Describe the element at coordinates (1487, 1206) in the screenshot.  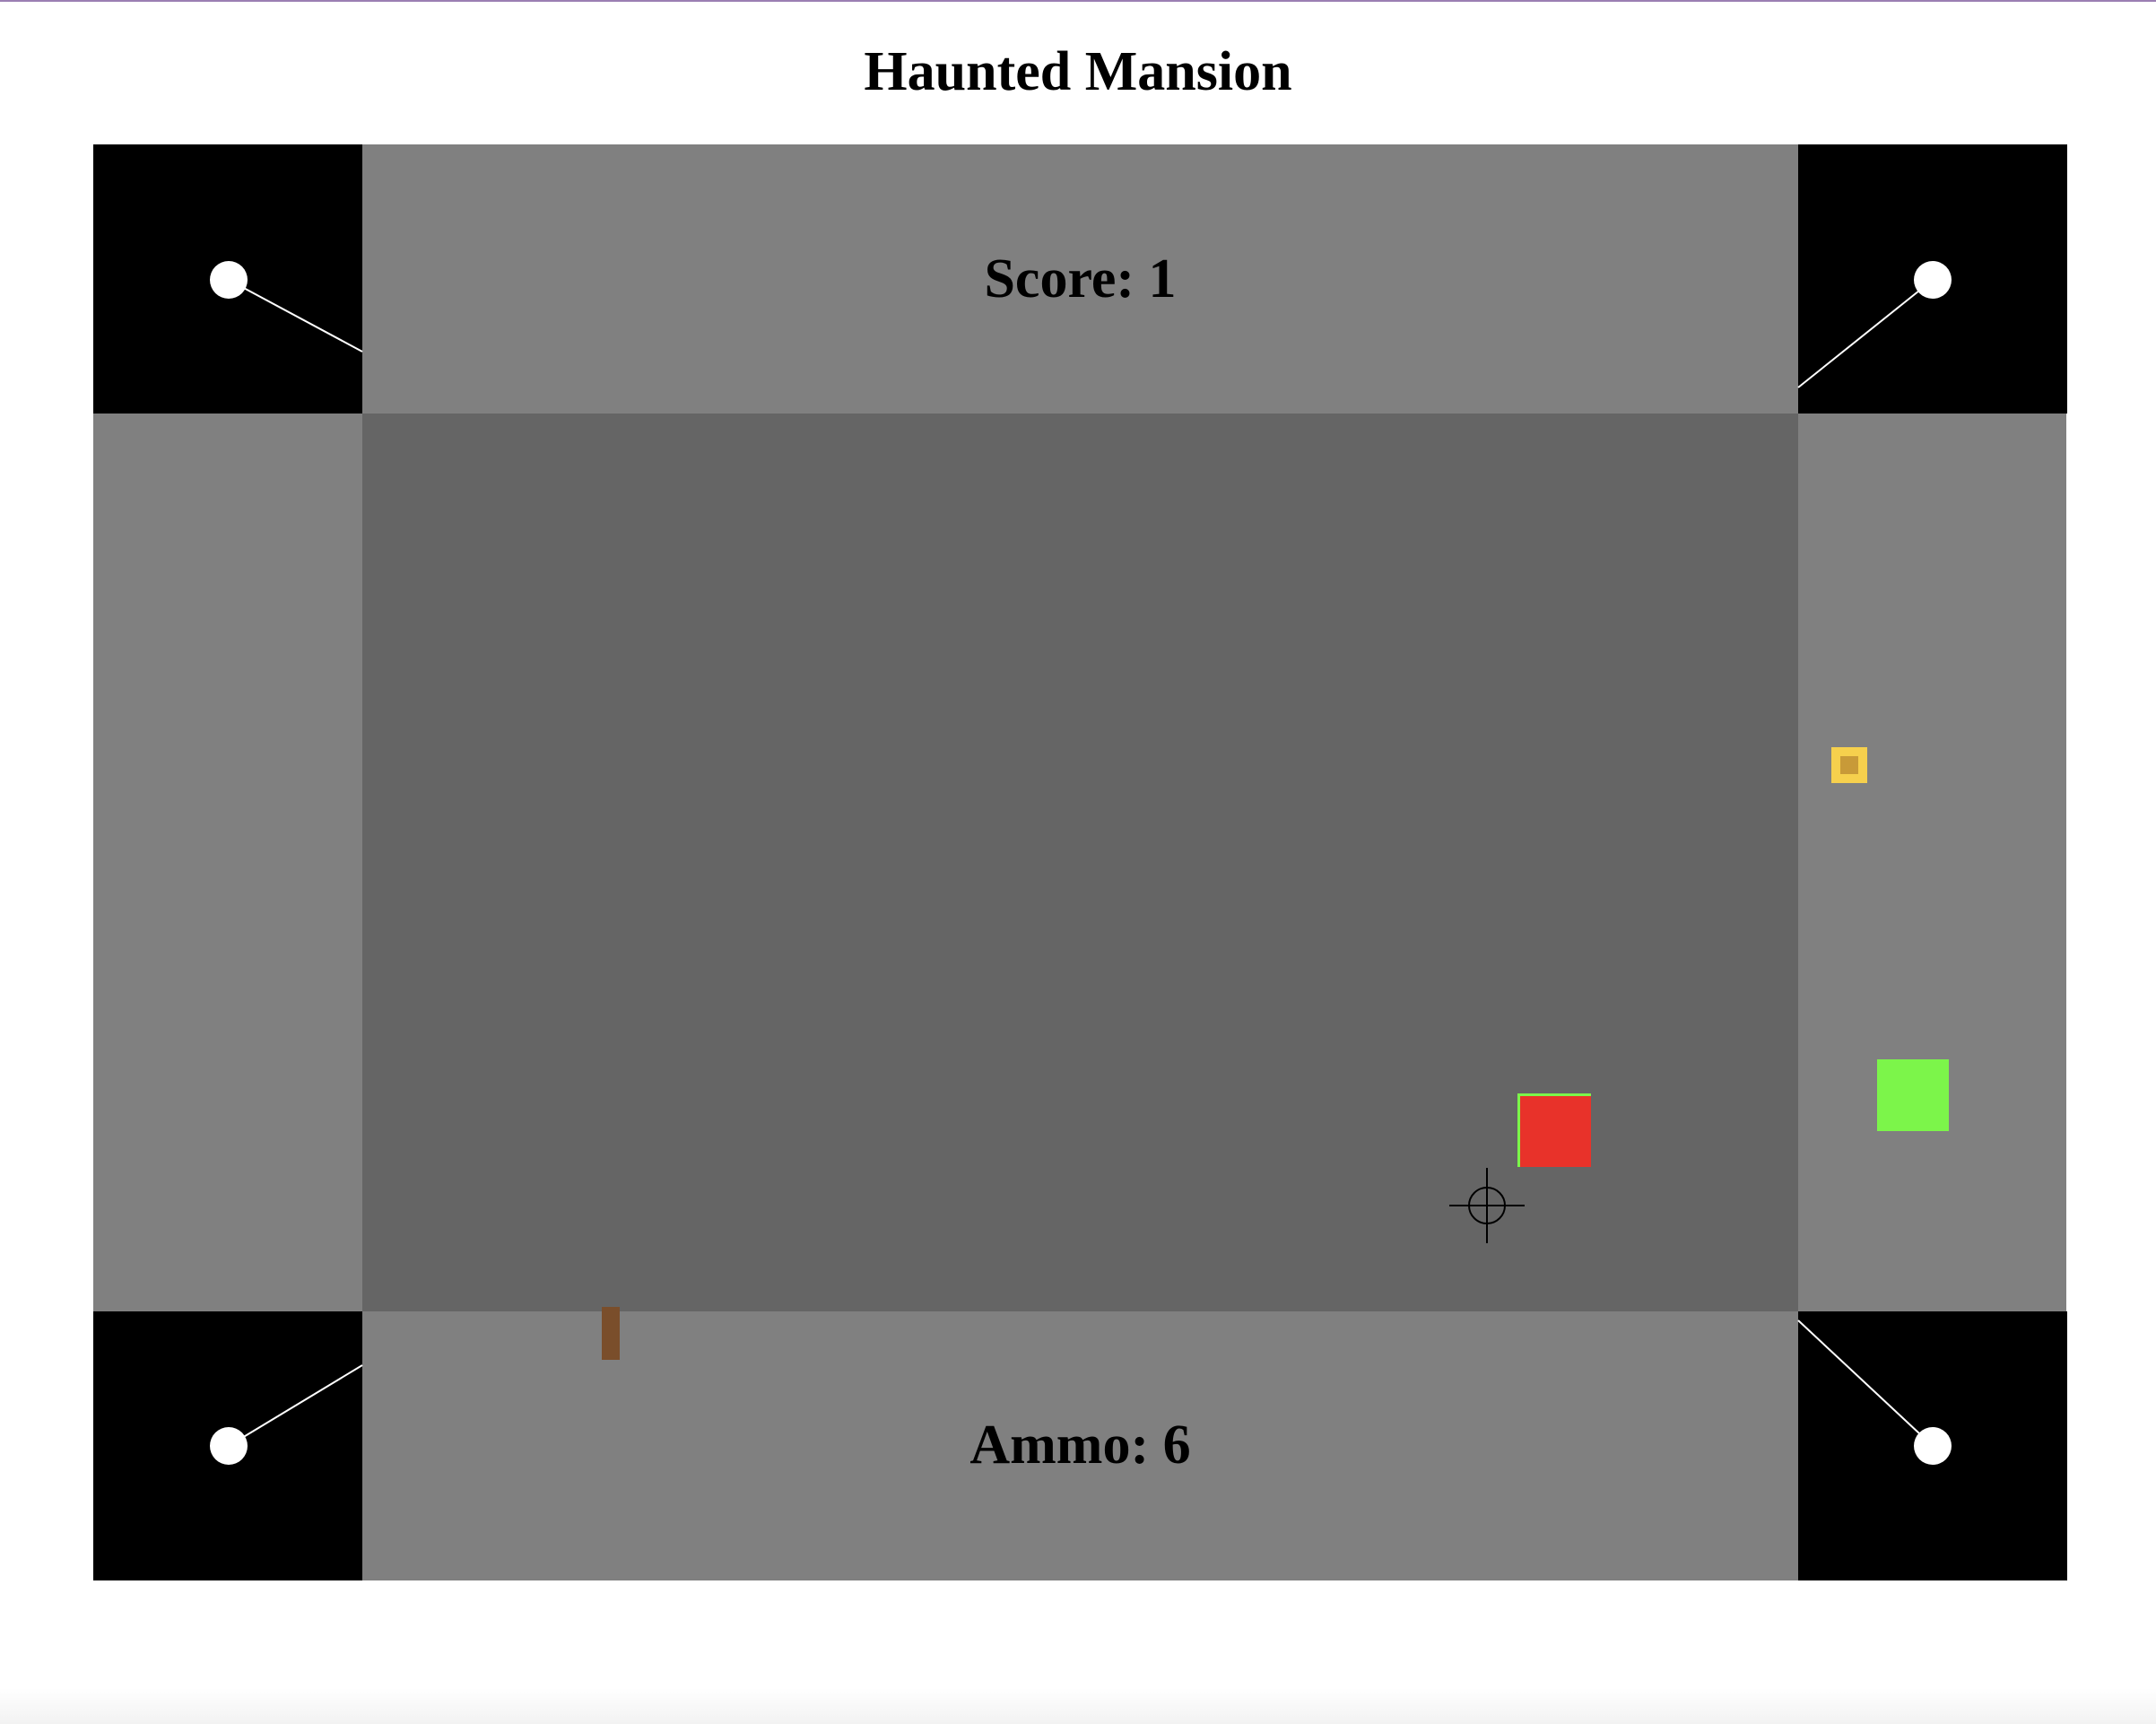
I see `crosshair-icon` at that location.